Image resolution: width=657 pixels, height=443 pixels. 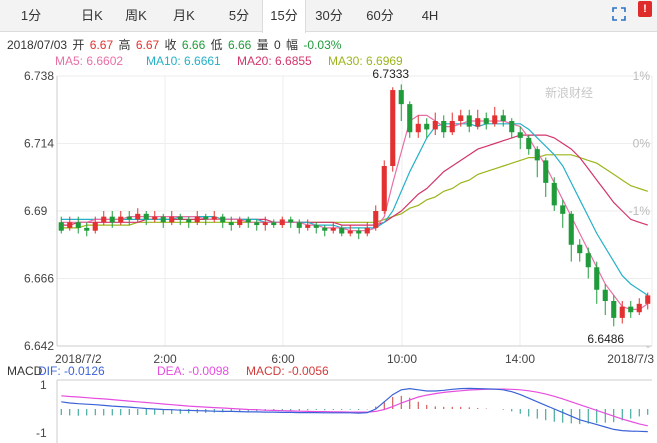 I want to click on ma30-legend: MA30: 6.6969, so click(x=365, y=61).